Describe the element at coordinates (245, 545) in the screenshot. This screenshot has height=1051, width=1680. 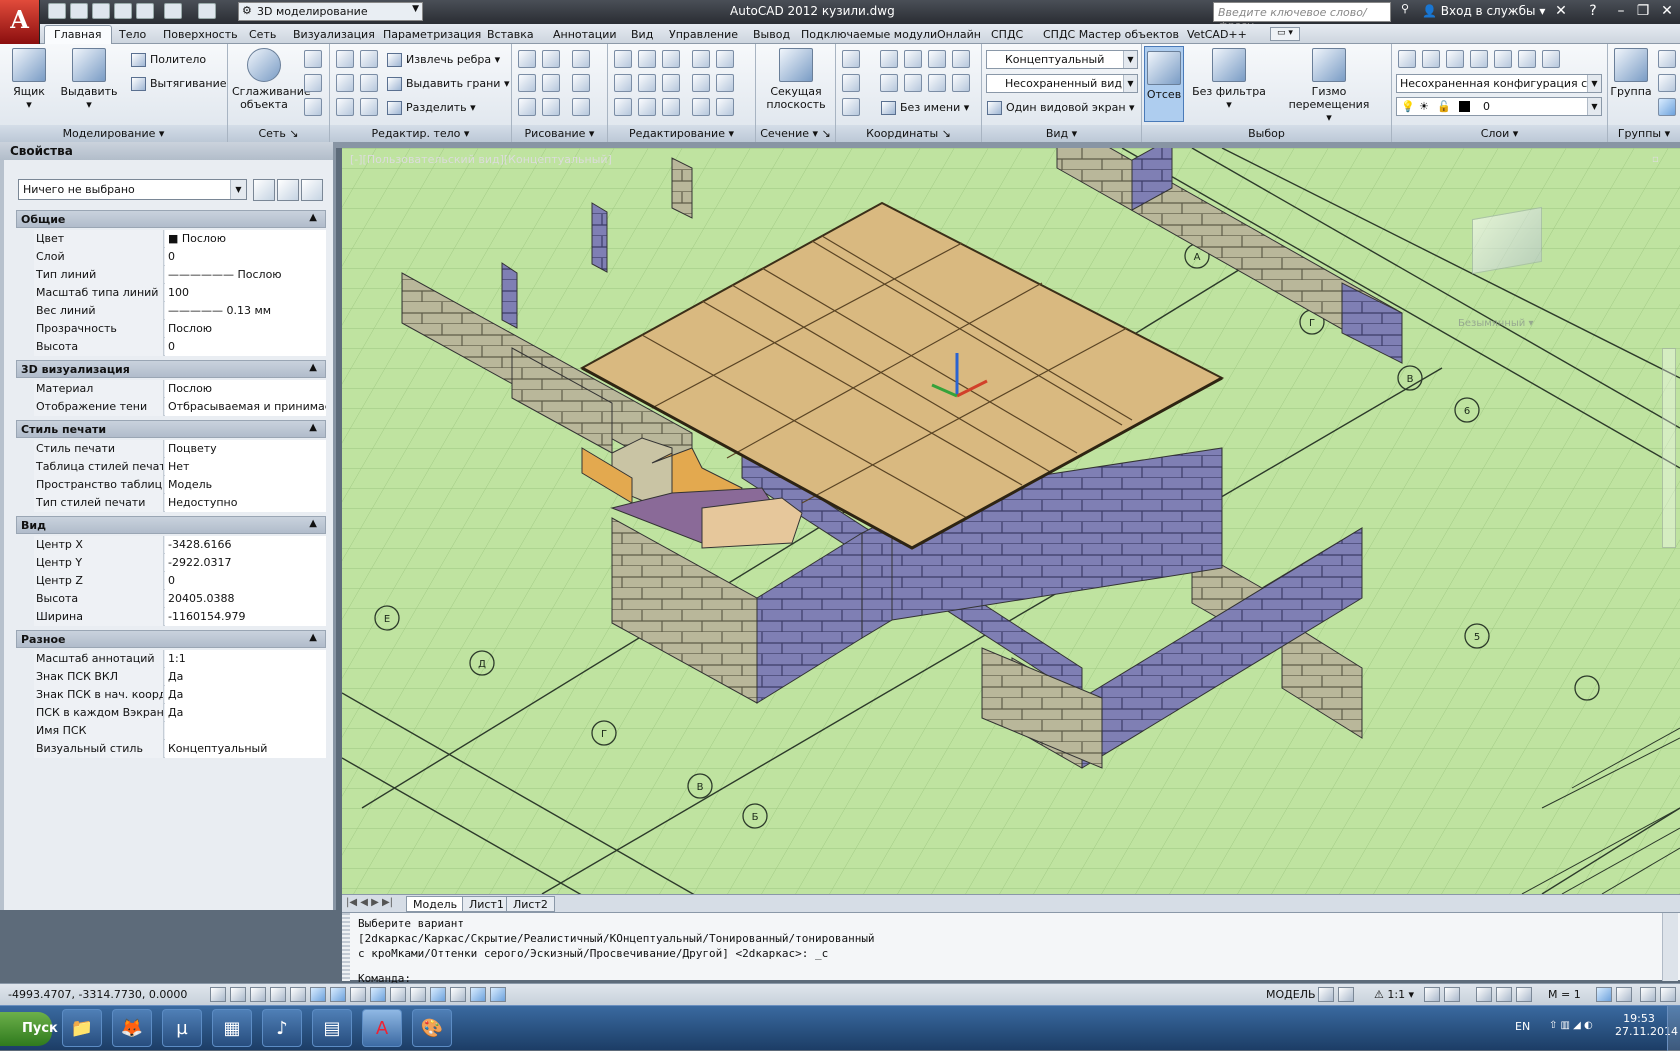
I see `property-value: -3428.6166` at that location.